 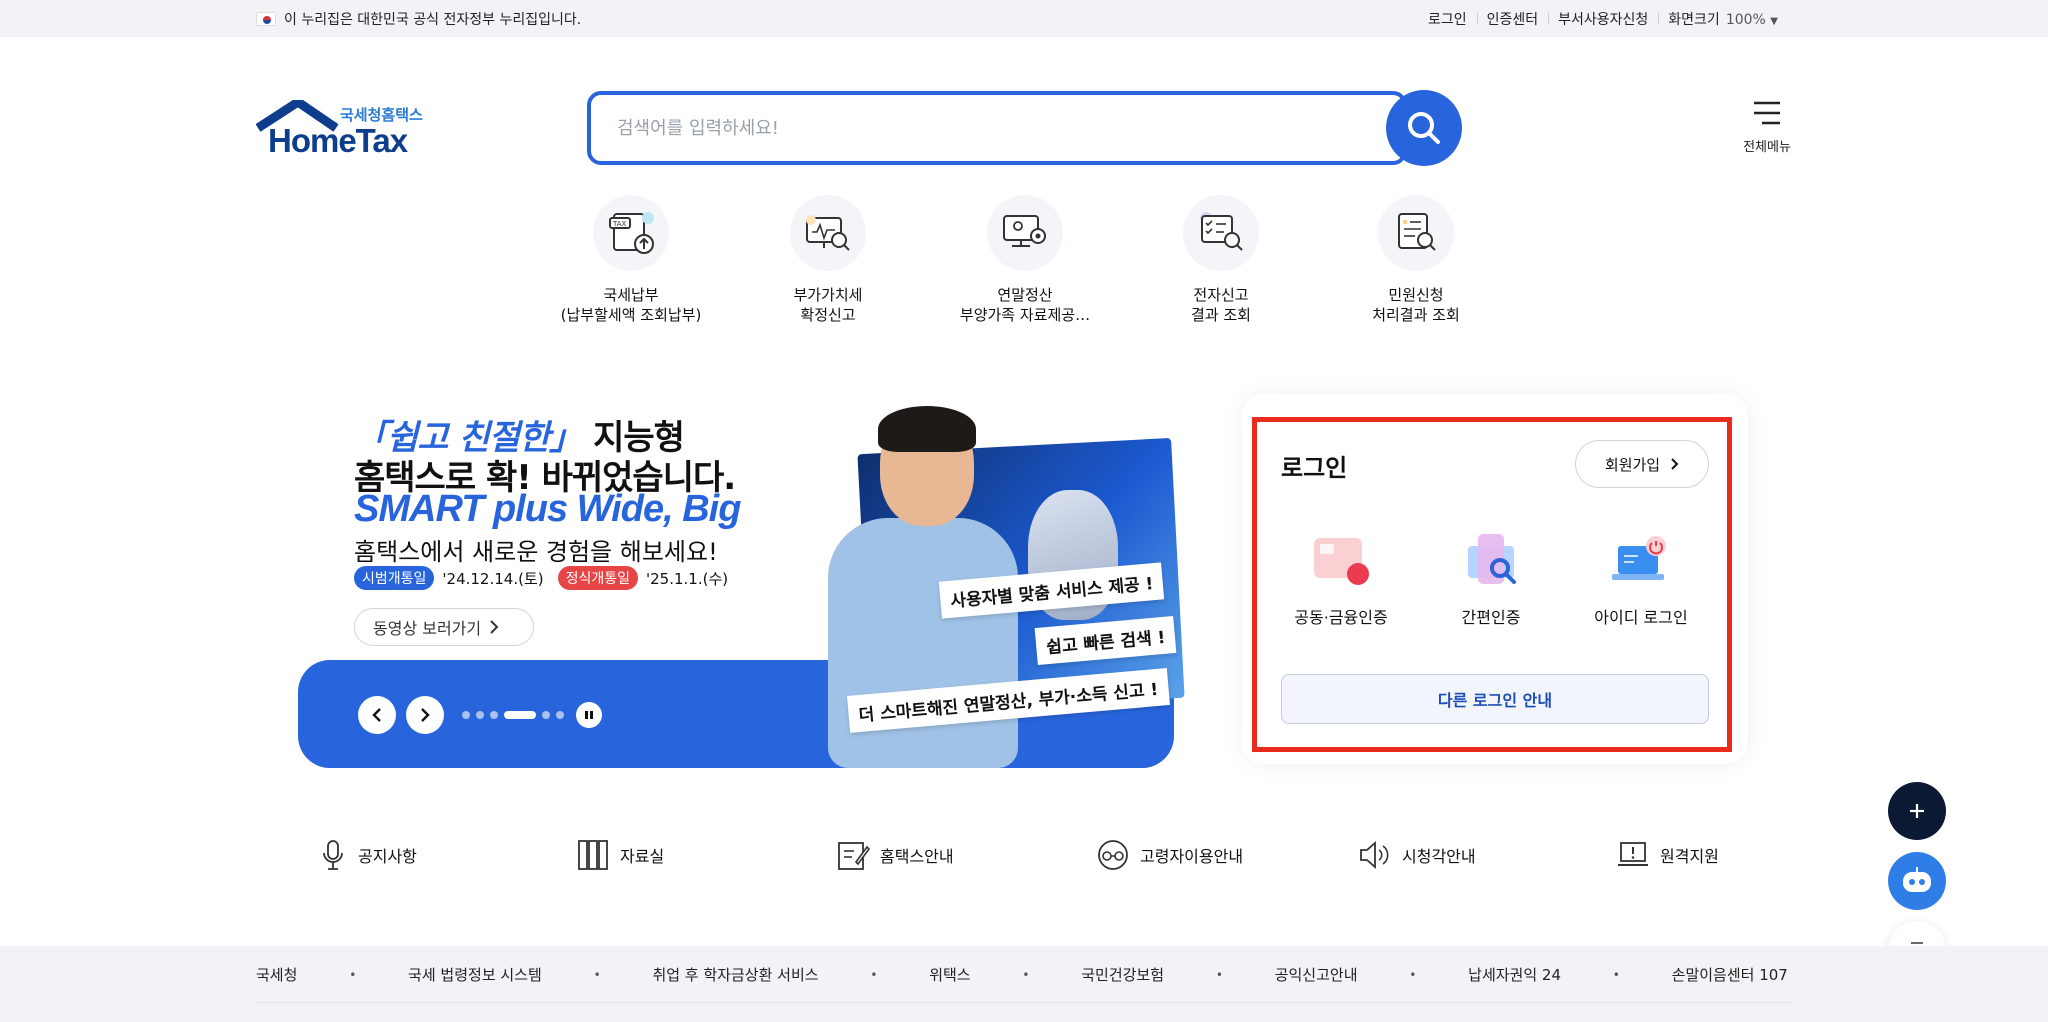 What do you see at coordinates (1024, 855) in the screenshot?
I see `service-links: 공지사항 자료실 홈택스안내 고령자이용안내 시청각안내 원격지원` at bounding box center [1024, 855].